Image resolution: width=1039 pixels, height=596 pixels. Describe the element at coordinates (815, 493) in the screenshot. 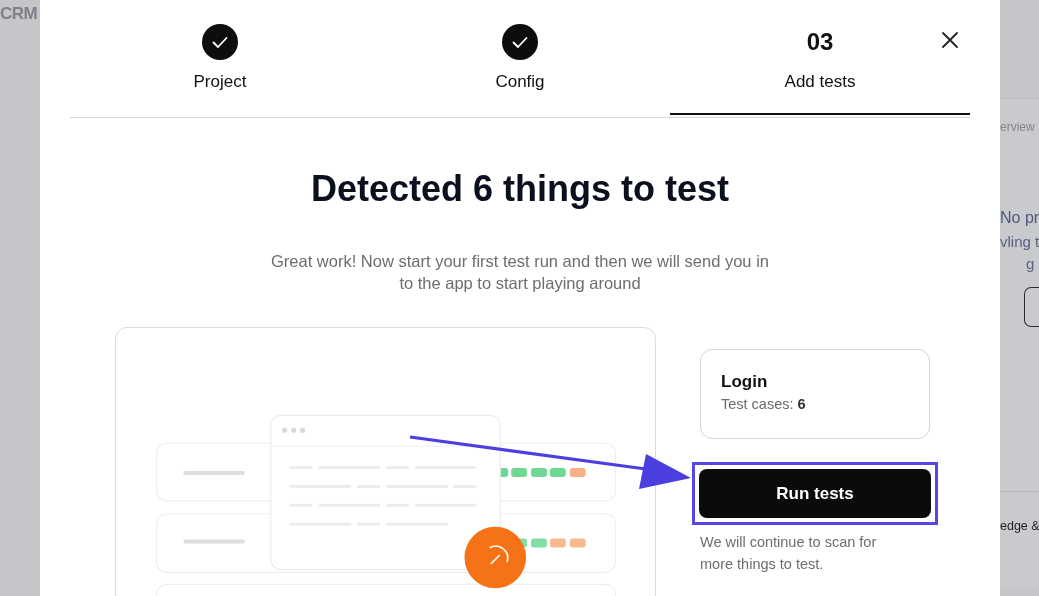

I see `run-tests-button: Run tests` at that location.